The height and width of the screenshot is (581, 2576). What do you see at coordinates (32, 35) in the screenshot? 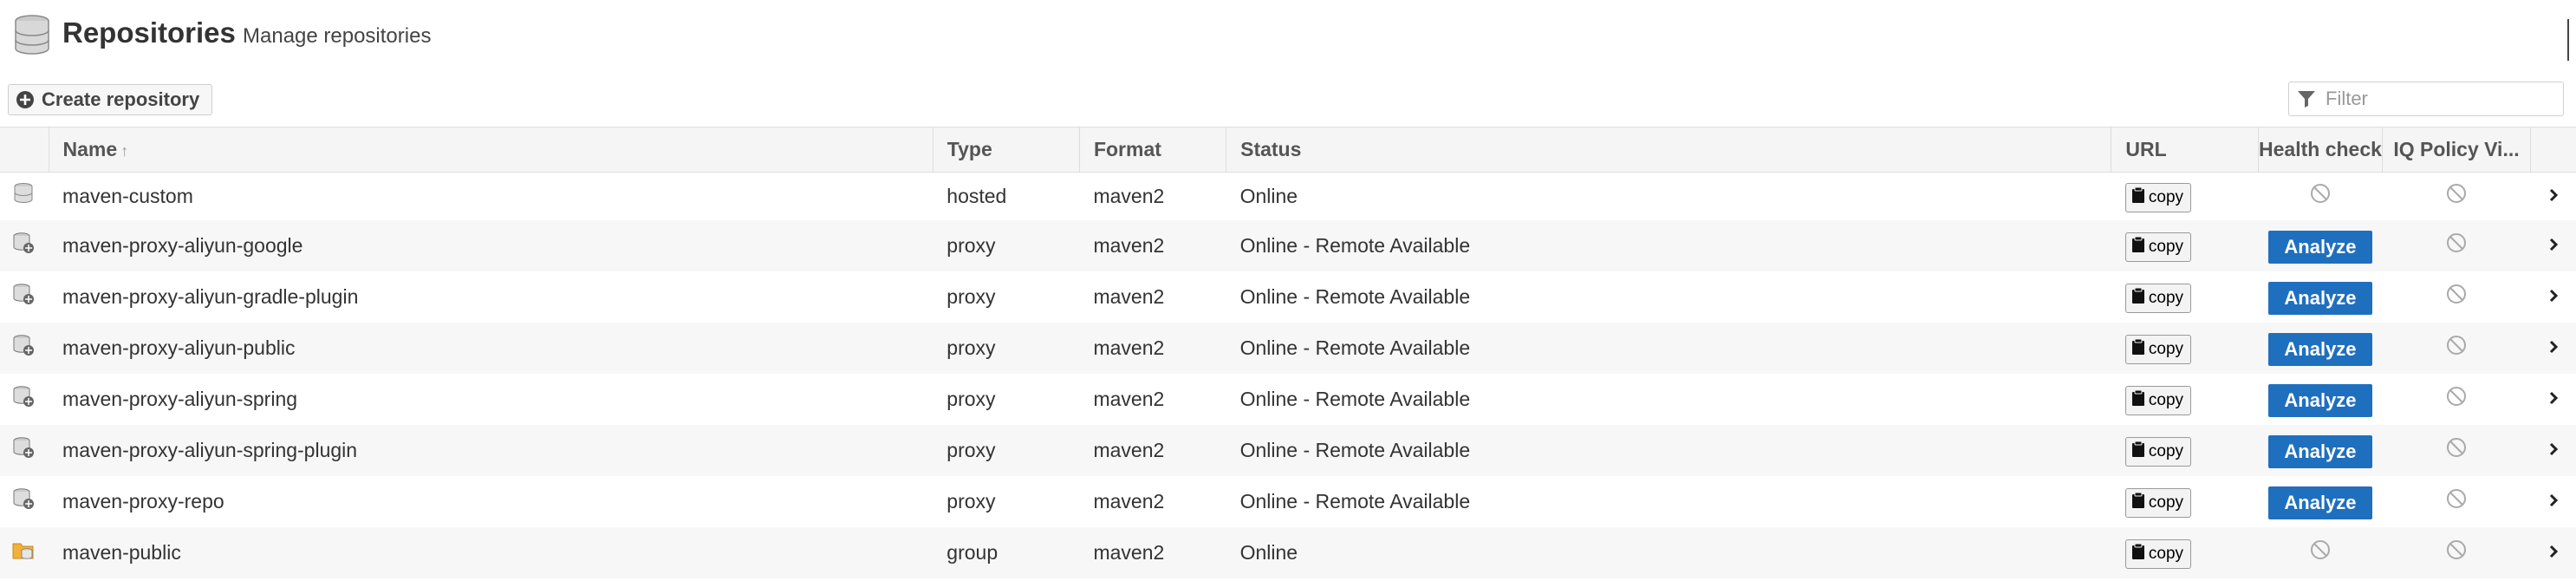
I see `database-icon` at bounding box center [32, 35].